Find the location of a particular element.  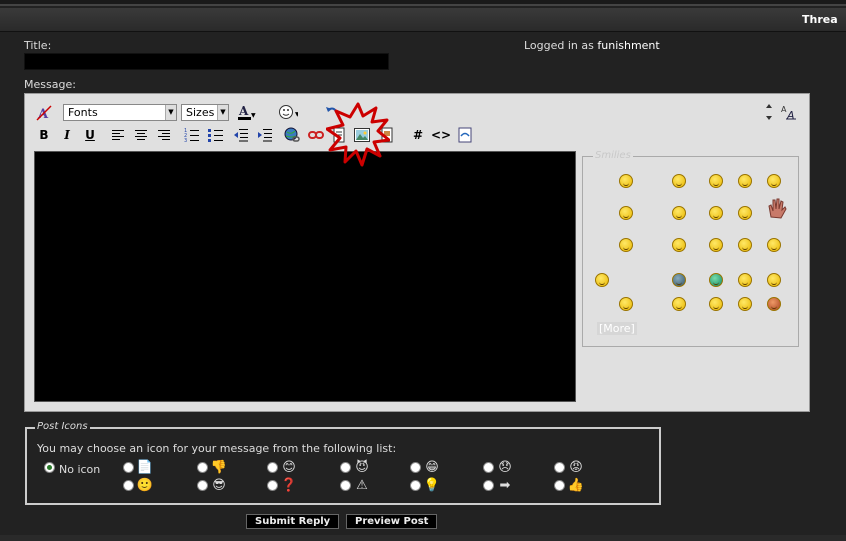

happy-icon: 😊 is located at coordinates (289, 467).